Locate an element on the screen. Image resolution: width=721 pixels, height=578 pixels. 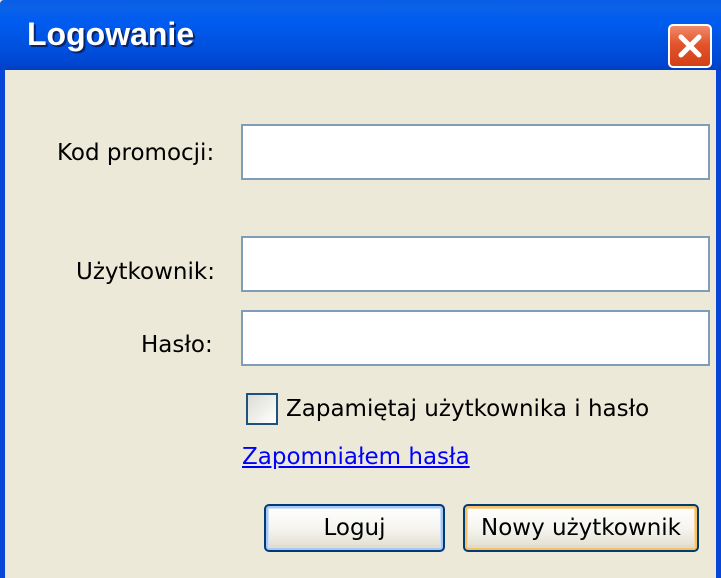
close-button is located at coordinates (690, 46).